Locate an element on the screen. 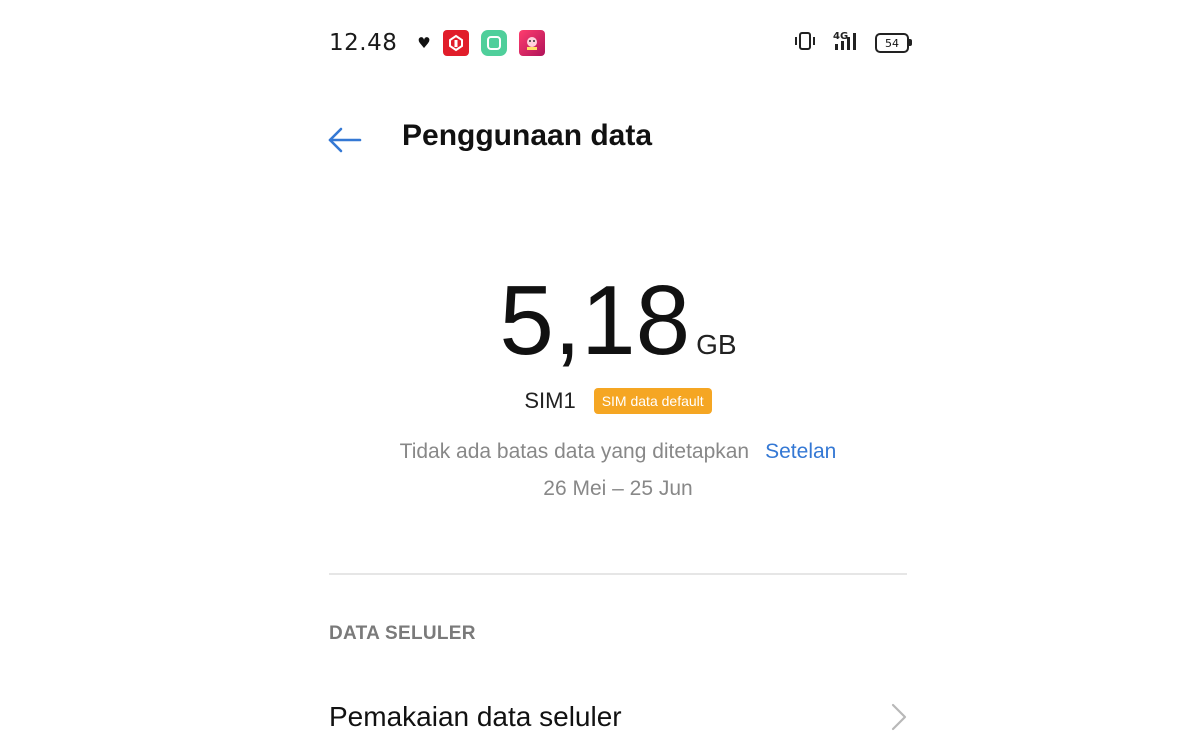 Image resolution: width=1200 pixels, height=750 pixels. status-bar: 12.48 ♥ 4G 54 is located at coordinates (620, 44).